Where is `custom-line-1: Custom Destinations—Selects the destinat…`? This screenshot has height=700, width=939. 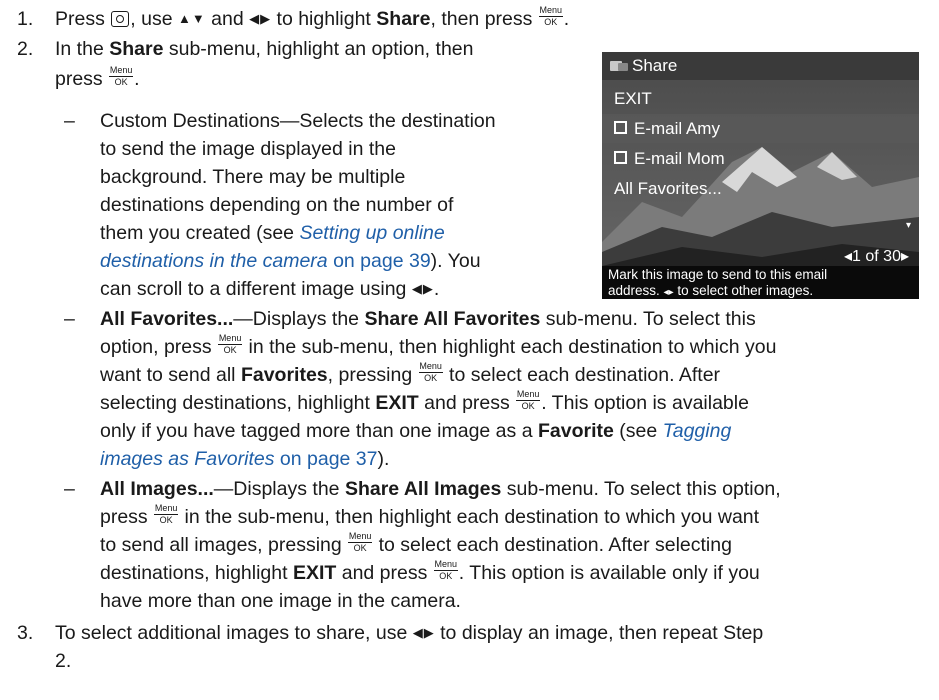
custom-line-1: Custom Destinations—Selects the destinat… is located at coordinates (298, 121).